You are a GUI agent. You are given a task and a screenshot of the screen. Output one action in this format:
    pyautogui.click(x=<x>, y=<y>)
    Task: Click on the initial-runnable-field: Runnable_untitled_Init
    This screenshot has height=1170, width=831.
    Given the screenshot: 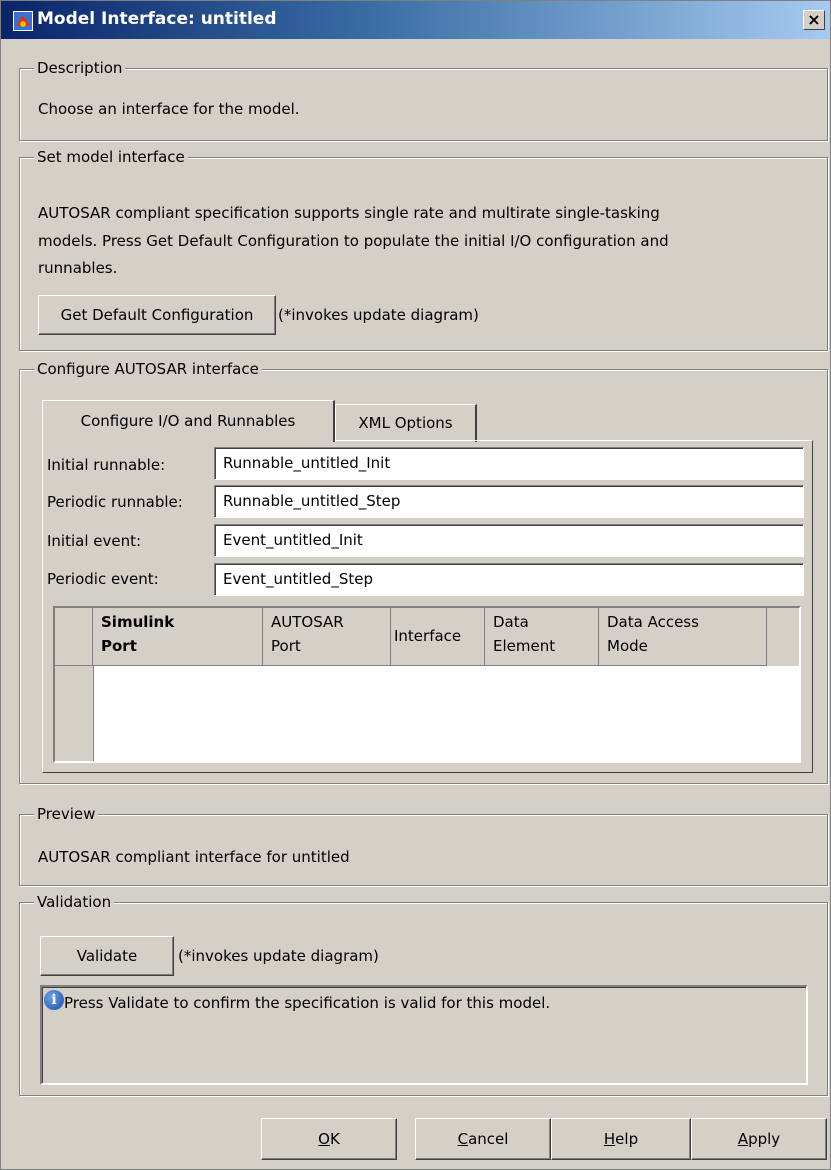 What is the action you would take?
    pyautogui.click(x=509, y=463)
    